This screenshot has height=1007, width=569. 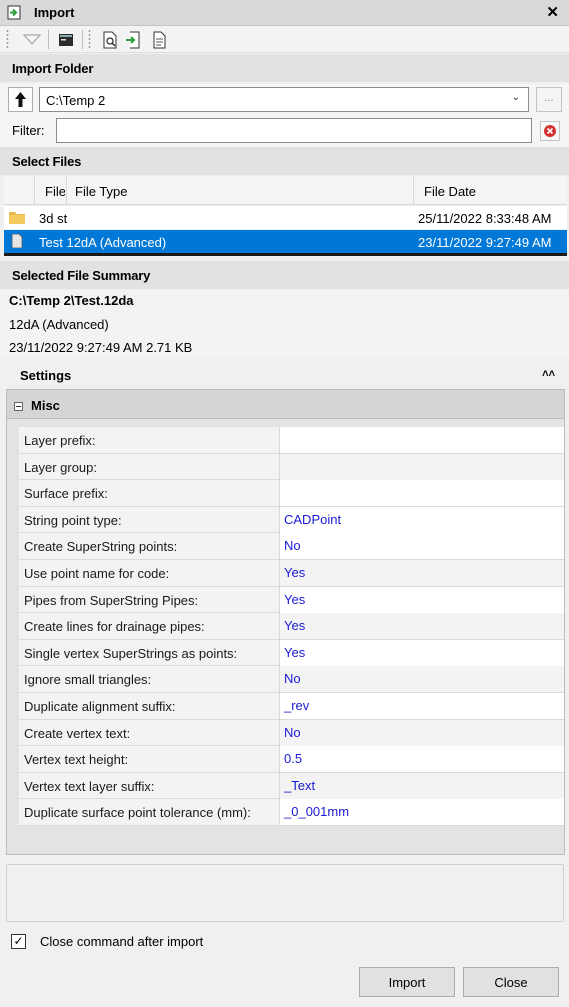 I want to click on property-value: _rev, so click(x=421, y=706).